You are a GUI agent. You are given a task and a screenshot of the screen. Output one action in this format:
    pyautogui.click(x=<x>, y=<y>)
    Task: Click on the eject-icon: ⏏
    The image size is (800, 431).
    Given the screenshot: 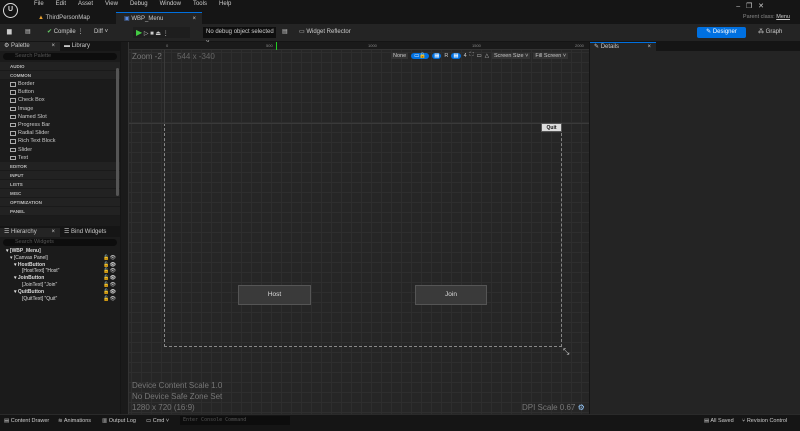 What is the action you would take?
    pyautogui.click(x=158, y=34)
    